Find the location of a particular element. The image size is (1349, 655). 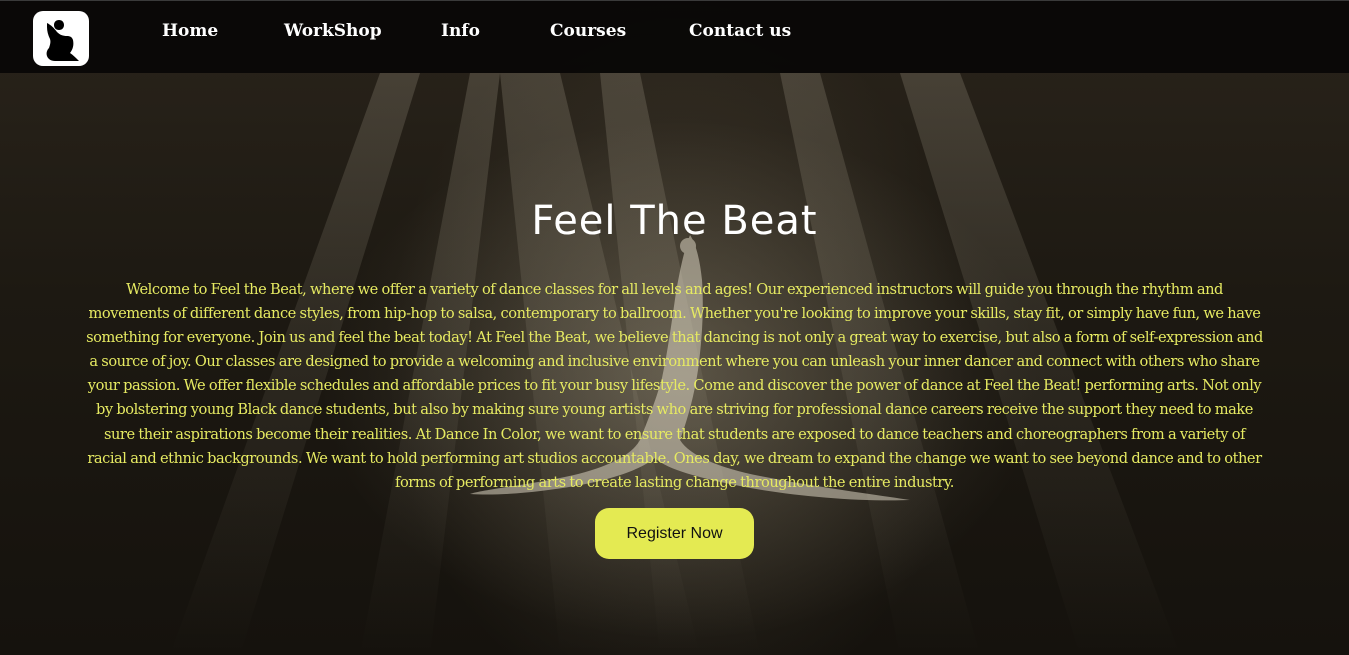

nav-link-info: Info is located at coordinates (460, 31).